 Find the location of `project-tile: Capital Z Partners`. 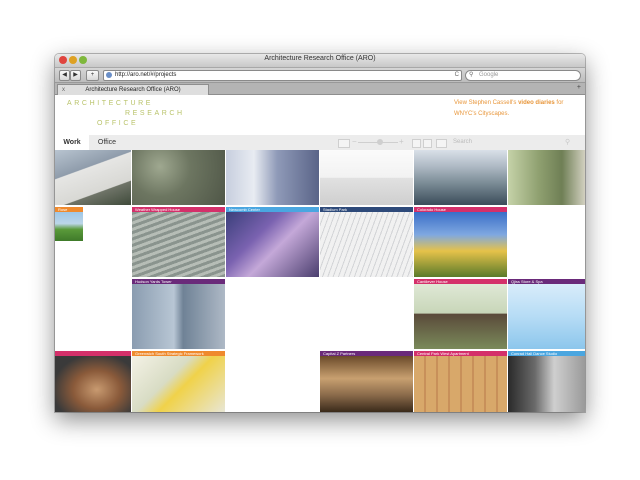

project-tile: Capital Z Partners is located at coordinates (366, 381).